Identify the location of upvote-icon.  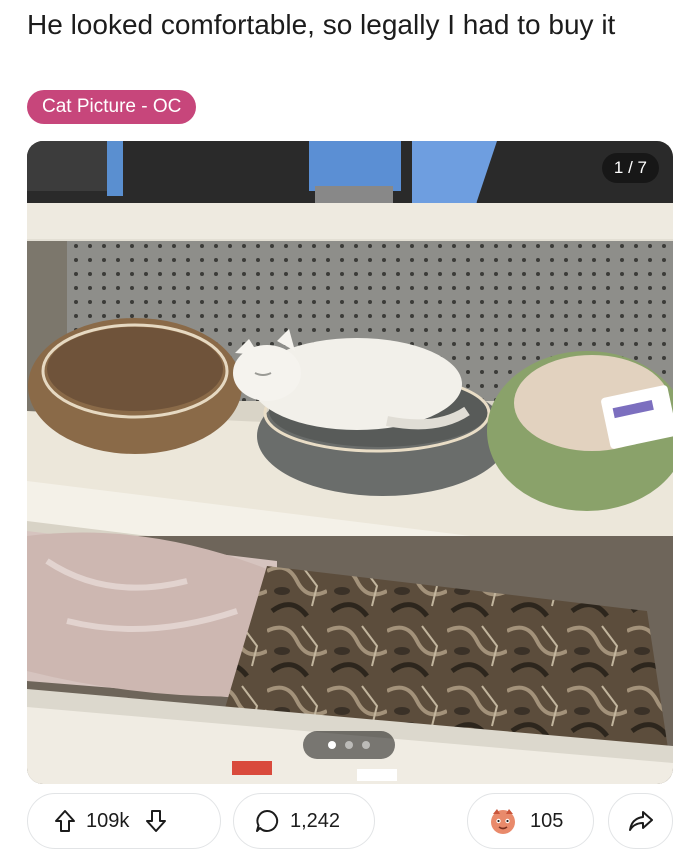
(65, 821).